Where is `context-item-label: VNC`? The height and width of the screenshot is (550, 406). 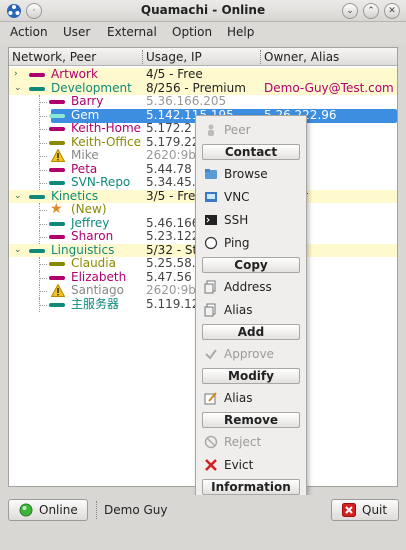
context-item-label: VNC is located at coordinates (237, 197).